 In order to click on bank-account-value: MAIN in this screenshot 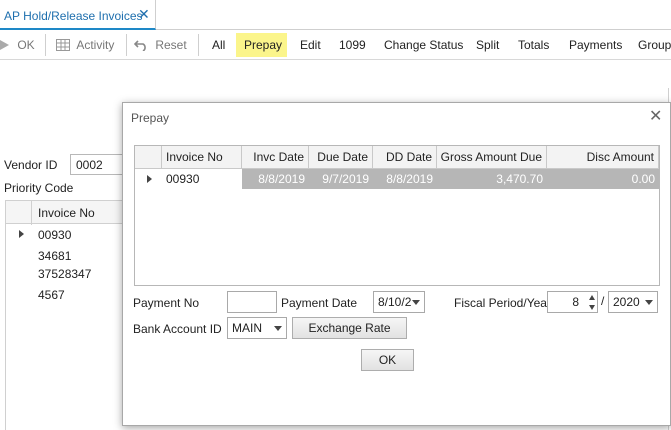, I will do `click(247, 328)`.